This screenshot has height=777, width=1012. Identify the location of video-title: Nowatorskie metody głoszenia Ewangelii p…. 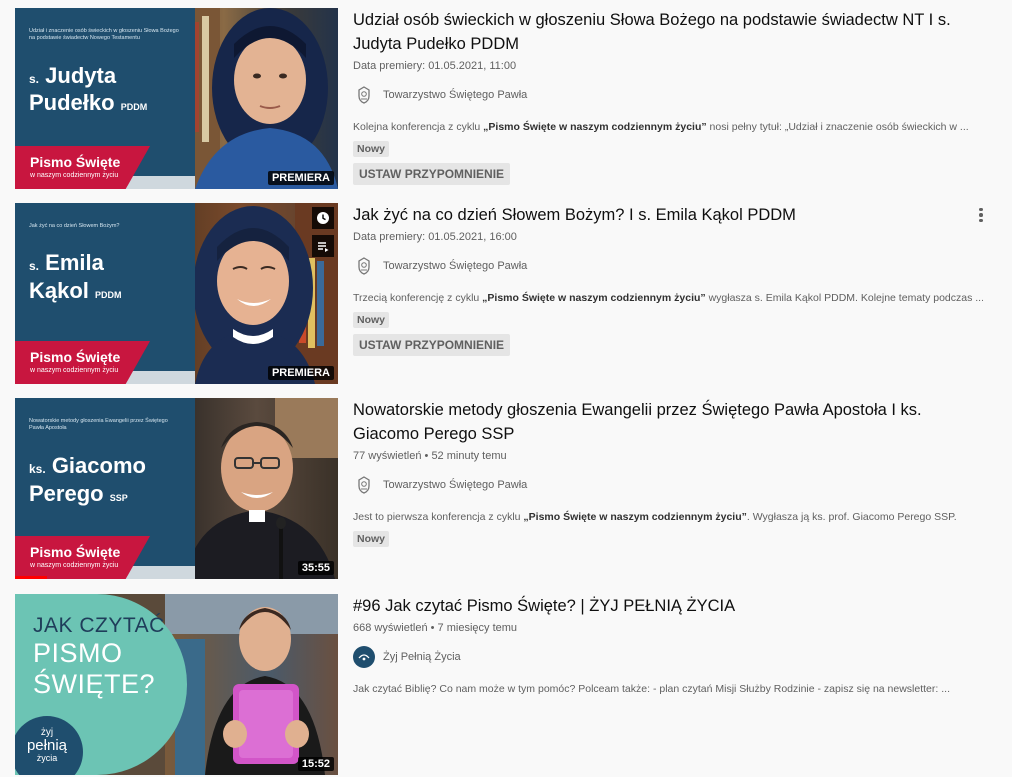
(668, 422).